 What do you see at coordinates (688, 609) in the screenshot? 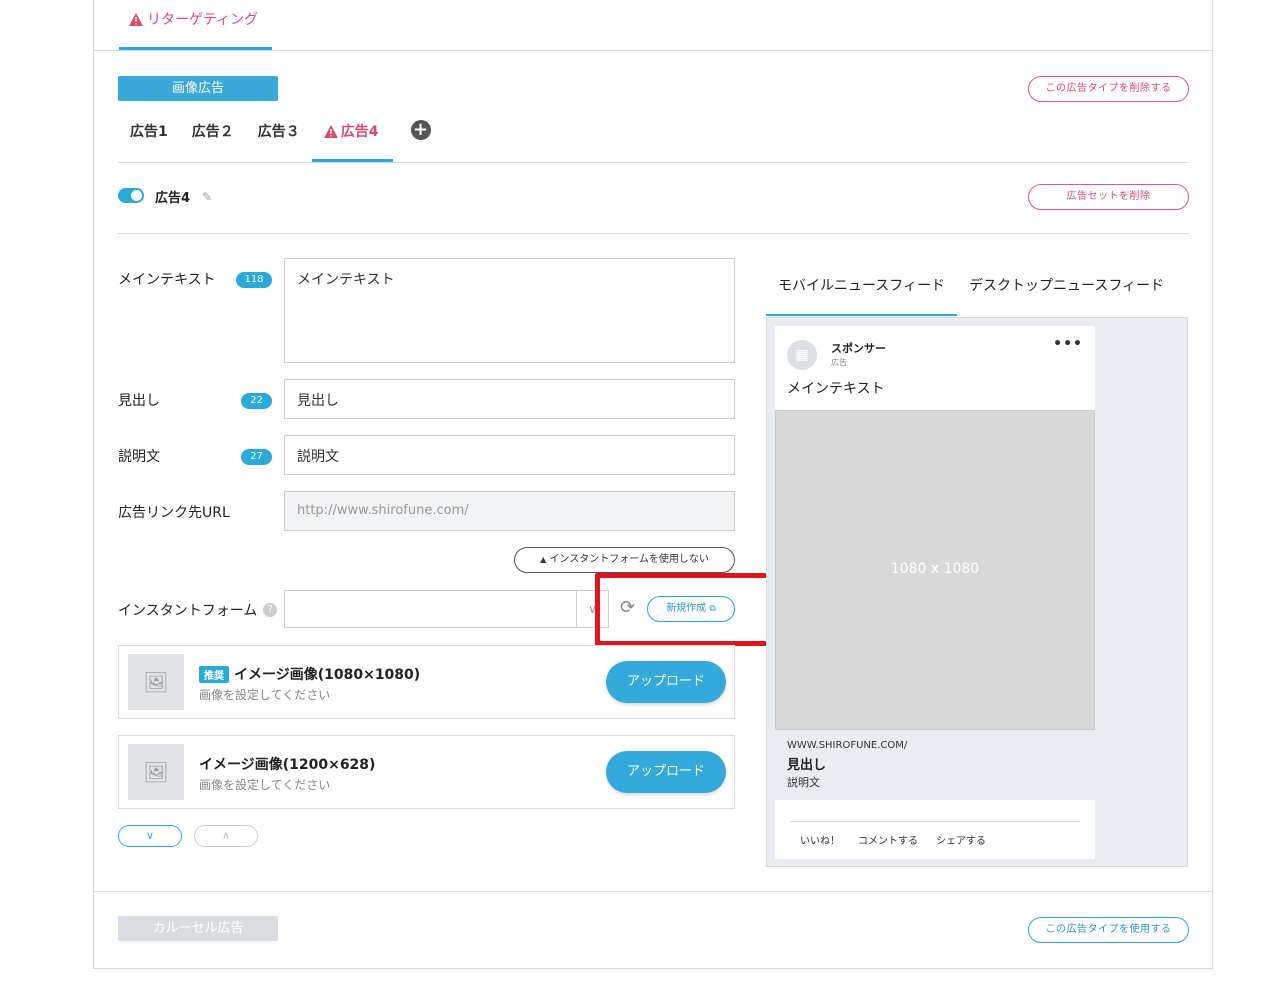
I see `highlight-box` at bounding box center [688, 609].